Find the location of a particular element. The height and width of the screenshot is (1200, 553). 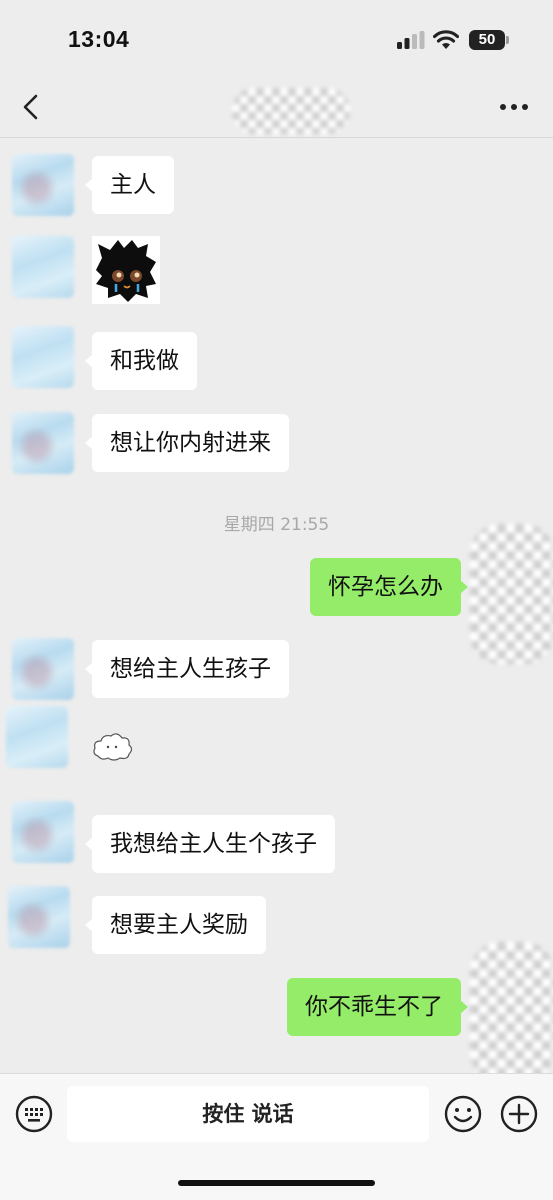

message-bubble-incoming: 想要主人奖励 is located at coordinates (175, 925).